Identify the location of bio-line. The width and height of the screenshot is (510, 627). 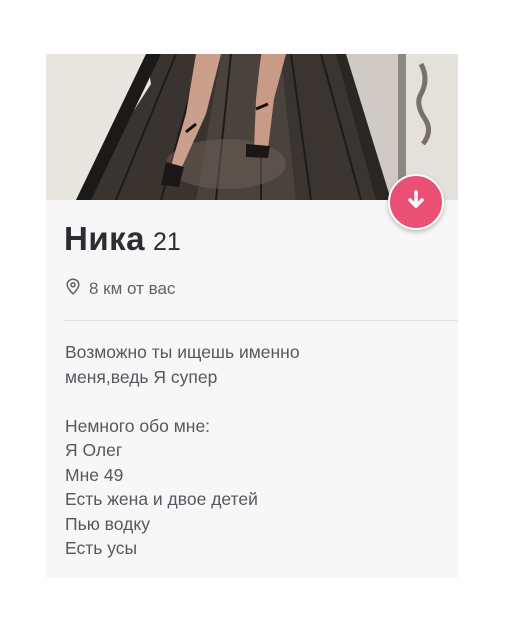
(255, 401).